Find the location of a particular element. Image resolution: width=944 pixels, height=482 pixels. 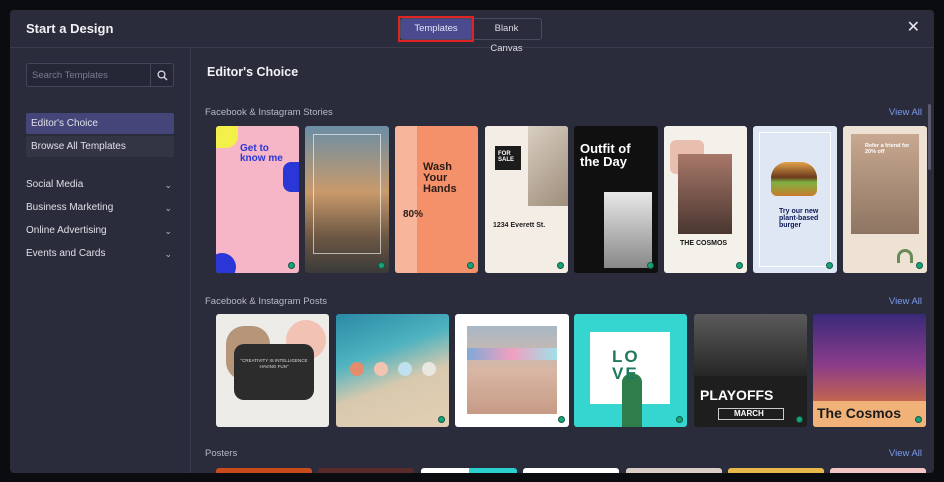

card-title: FOR SALE is located at coordinates (506, 157).